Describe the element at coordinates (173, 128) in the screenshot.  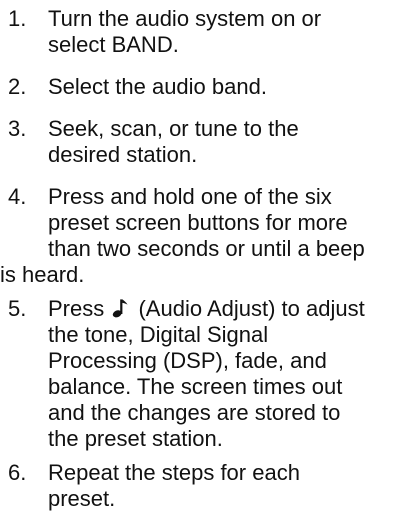
I see `step-text-line: Seek, scan, or tune to the` at that location.